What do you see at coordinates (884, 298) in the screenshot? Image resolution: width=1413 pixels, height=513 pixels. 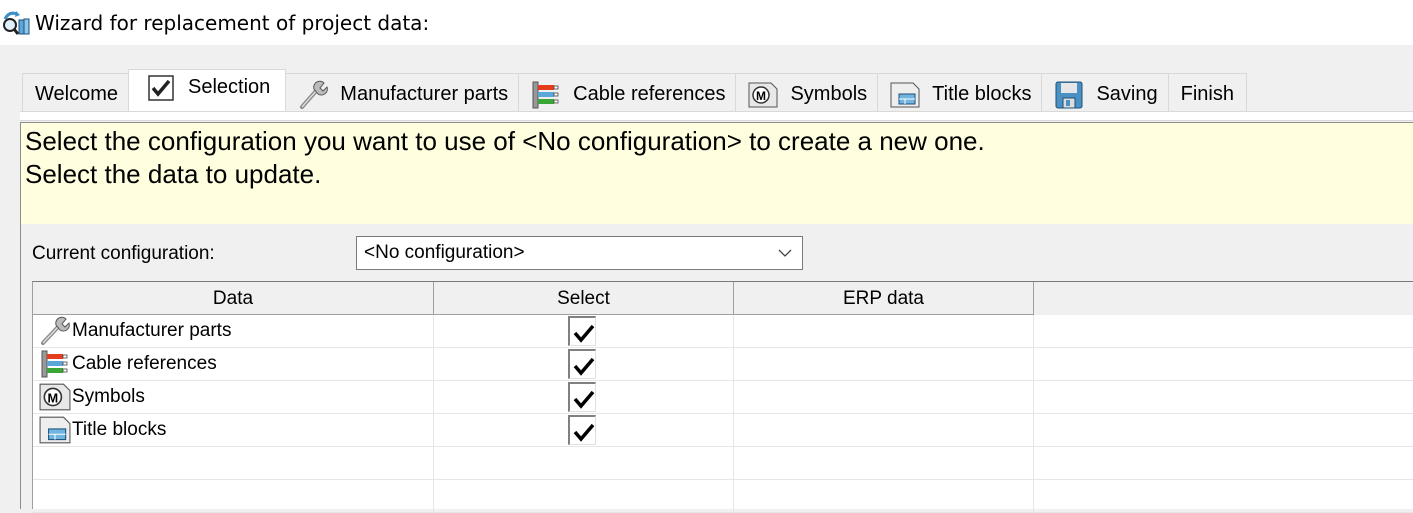 I see `column-header-erp-data: ERP data` at bounding box center [884, 298].